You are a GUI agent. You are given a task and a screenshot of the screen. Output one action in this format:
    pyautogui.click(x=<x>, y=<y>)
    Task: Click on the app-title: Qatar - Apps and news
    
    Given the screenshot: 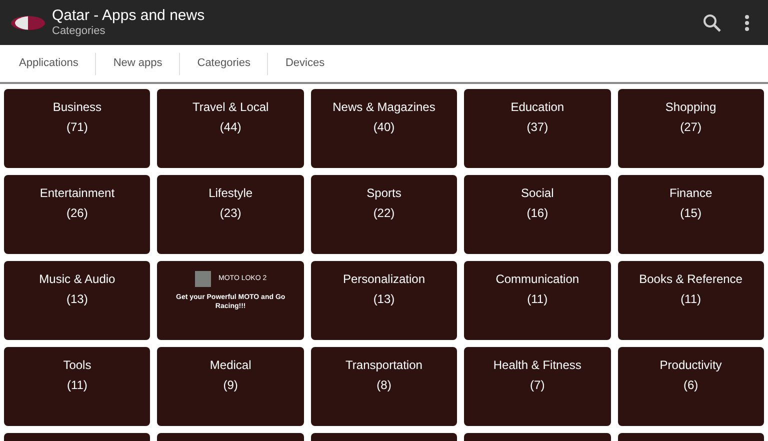 What is the action you would take?
    pyautogui.click(x=128, y=16)
    